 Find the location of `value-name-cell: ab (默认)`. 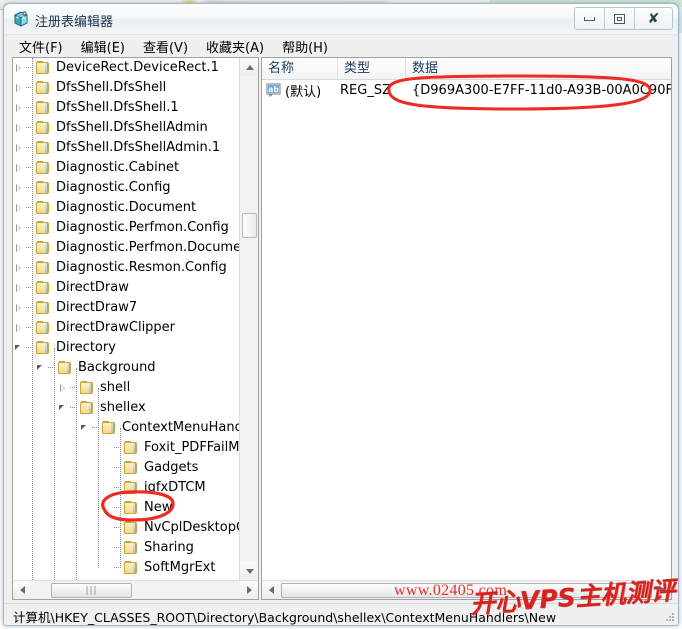

value-name-cell: ab (默认) is located at coordinates (300, 90).